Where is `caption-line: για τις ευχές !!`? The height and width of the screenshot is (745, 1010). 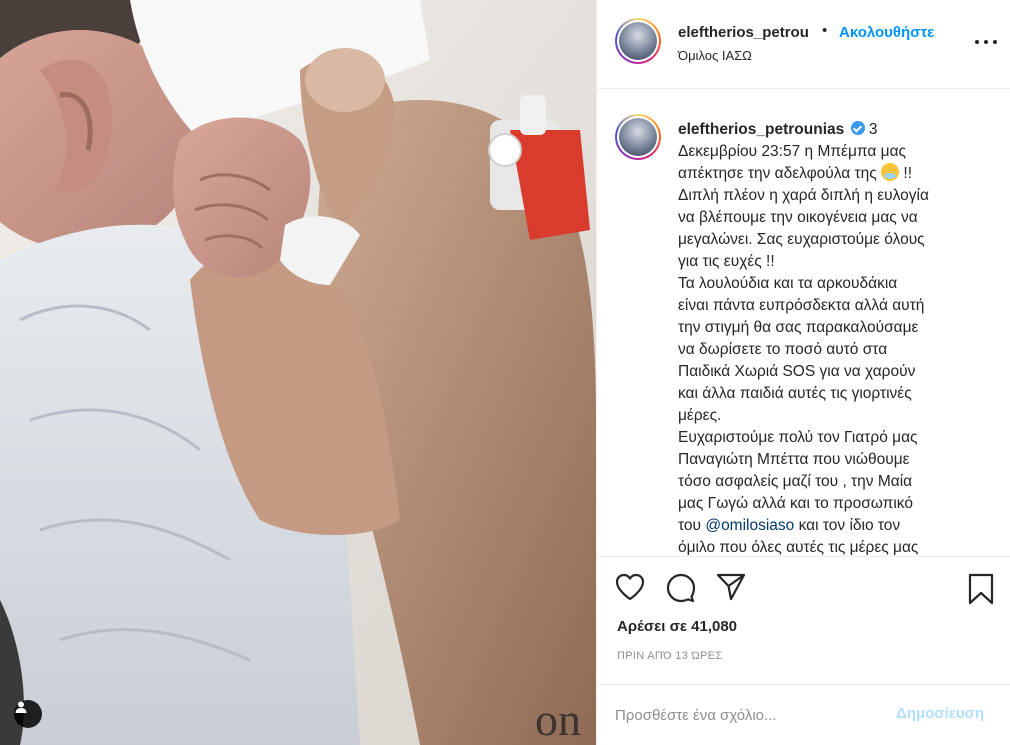 caption-line: για τις ευχές !! is located at coordinates (726, 261).